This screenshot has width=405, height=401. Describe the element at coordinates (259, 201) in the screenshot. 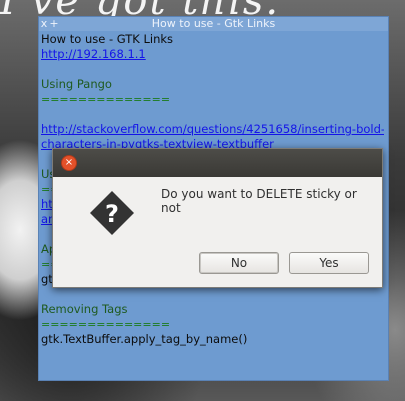

I see `dialog-message: Do you want to DELETE sticky or not` at that location.